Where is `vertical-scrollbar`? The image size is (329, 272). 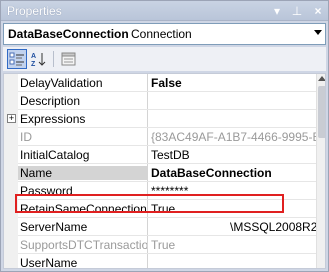 vertical-scrollbar is located at coordinates (320, 171).